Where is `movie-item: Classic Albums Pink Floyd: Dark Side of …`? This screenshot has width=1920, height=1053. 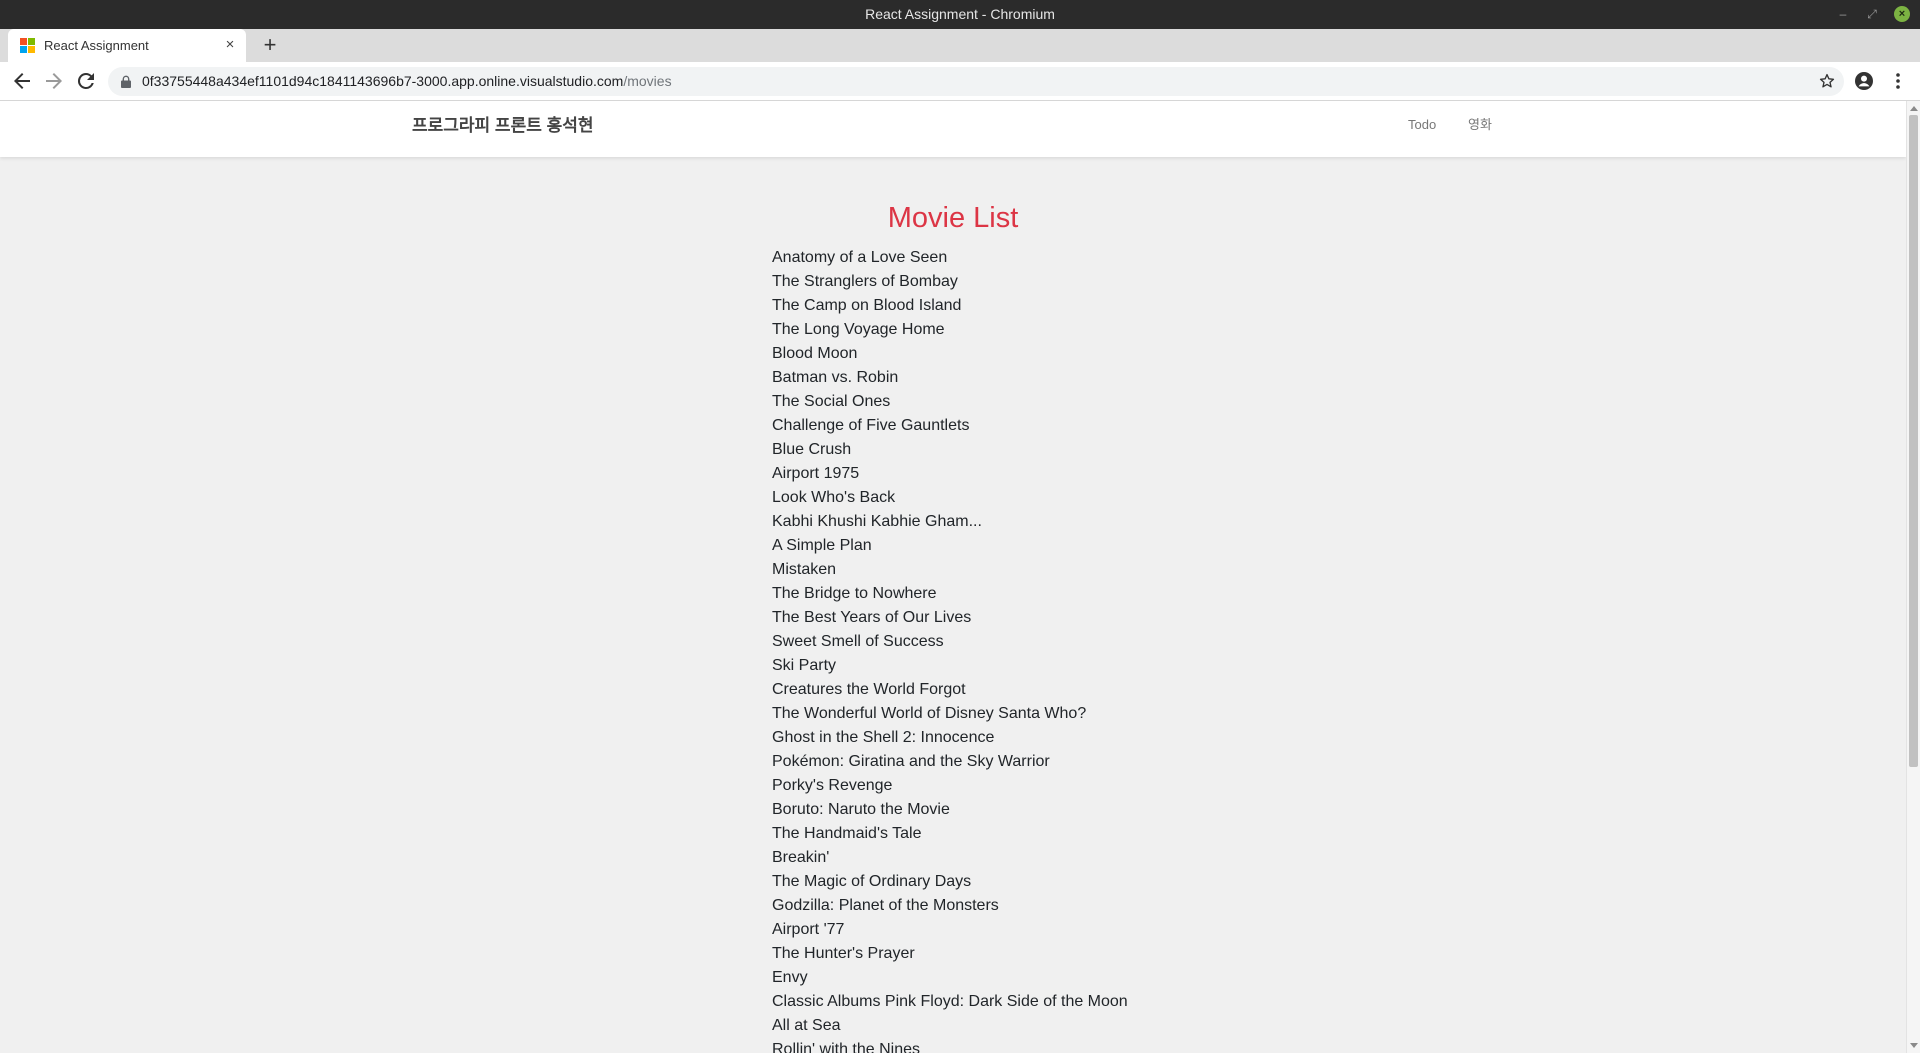 movie-item: Classic Albums Pink Floyd: Dark Side of … is located at coordinates (950, 1001).